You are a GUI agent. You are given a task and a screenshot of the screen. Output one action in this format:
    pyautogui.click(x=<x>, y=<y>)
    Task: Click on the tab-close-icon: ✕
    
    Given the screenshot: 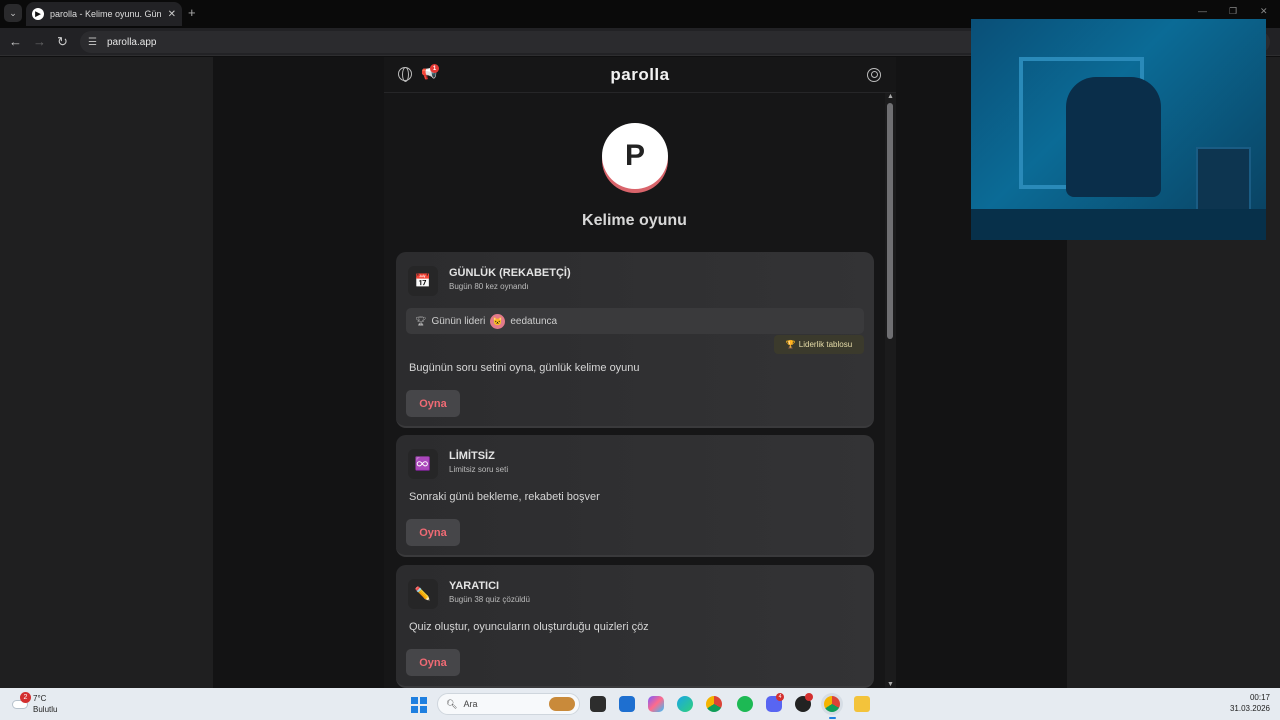 What is the action you would take?
    pyautogui.click(x=172, y=14)
    